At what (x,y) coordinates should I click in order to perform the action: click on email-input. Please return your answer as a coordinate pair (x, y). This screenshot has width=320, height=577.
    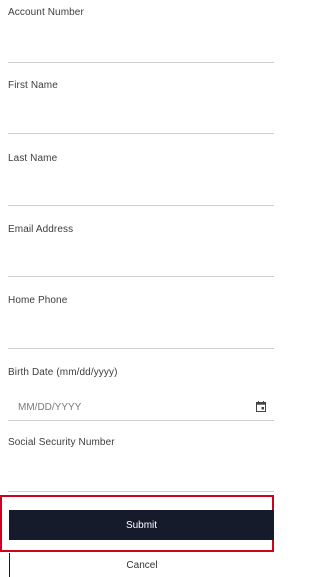
    Looking at the image, I should click on (141, 267).